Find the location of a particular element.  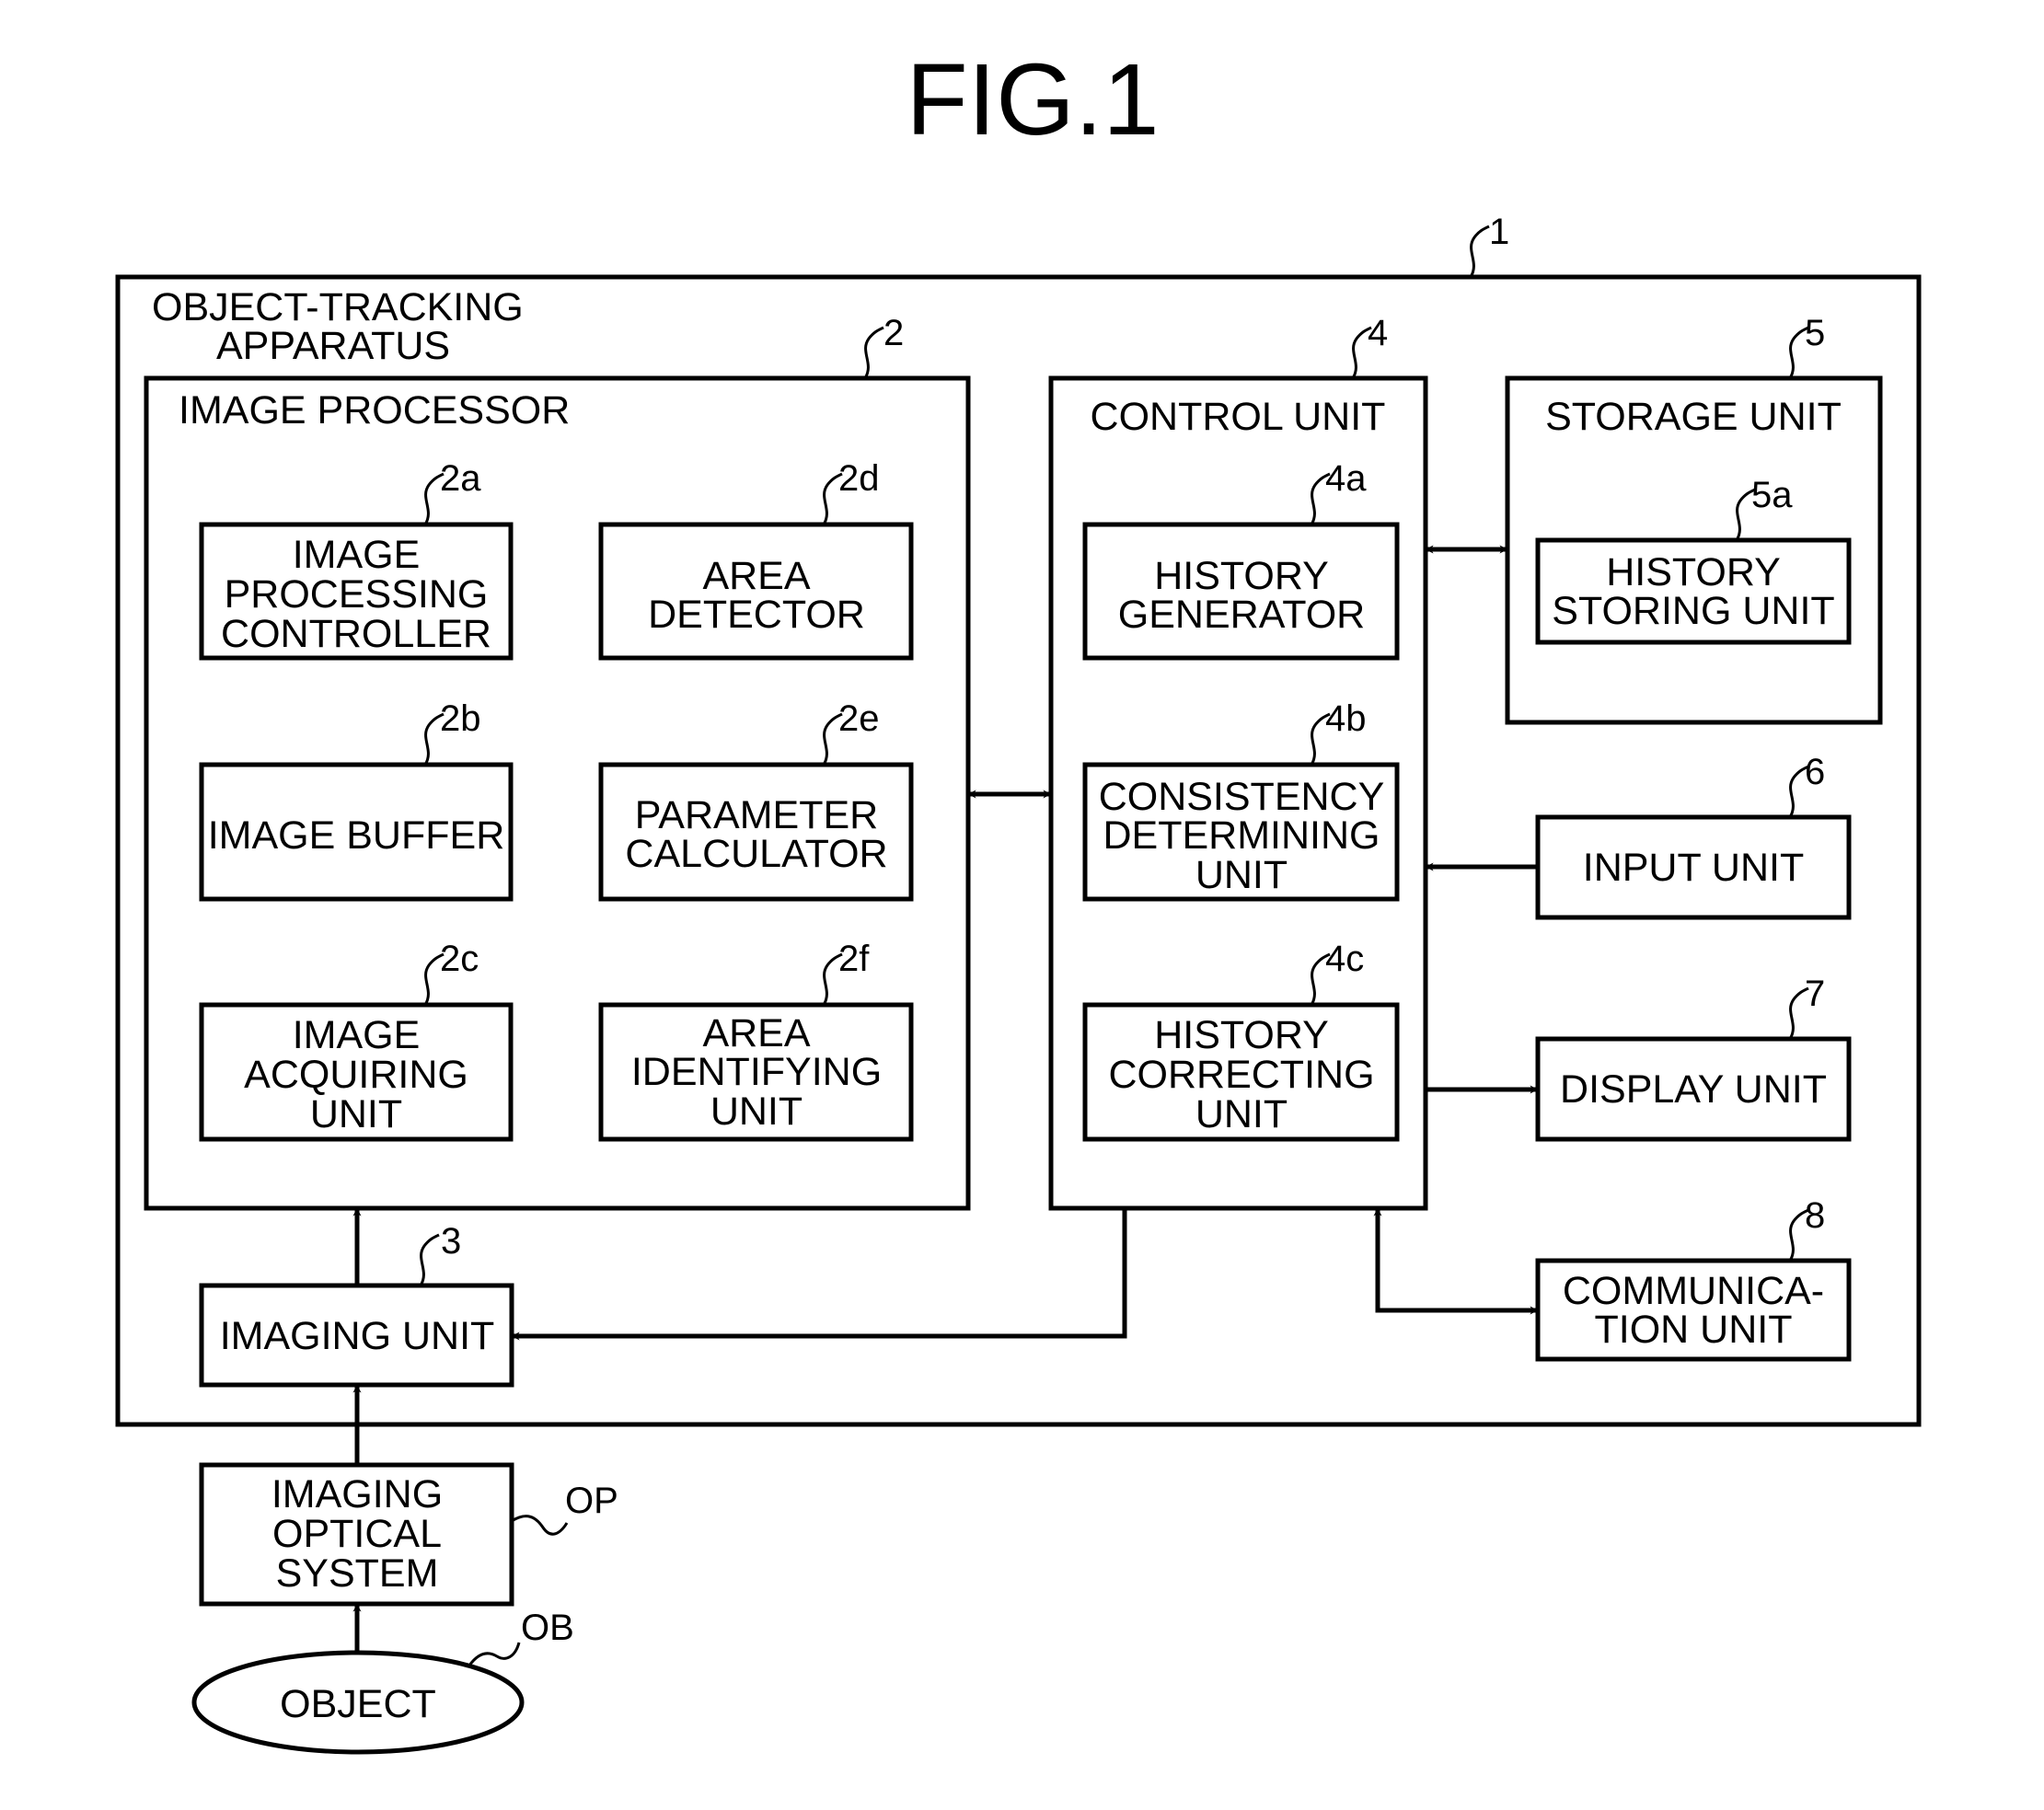

ref-label-4: 4 is located at coordinates (1378, 333).